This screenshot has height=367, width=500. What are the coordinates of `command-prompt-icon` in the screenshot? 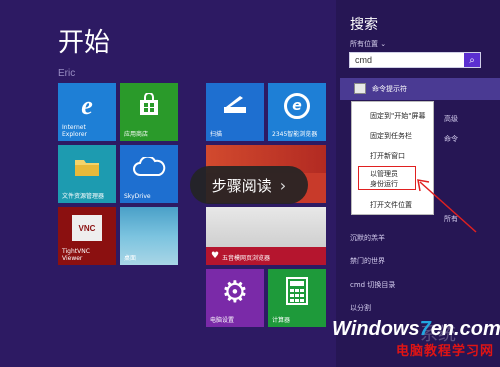 It's located at (360, 88).